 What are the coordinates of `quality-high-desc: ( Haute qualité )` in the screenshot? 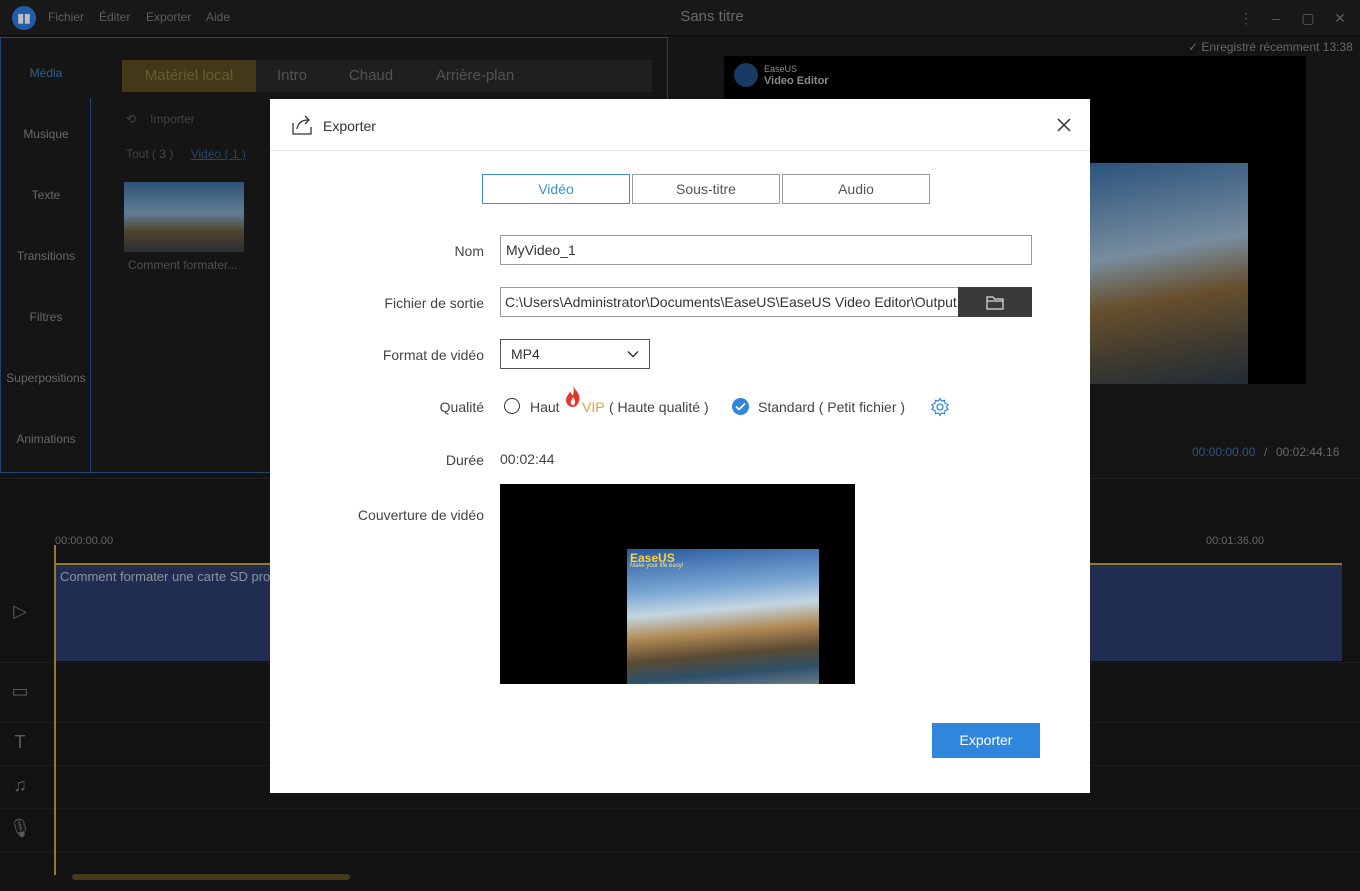 It's located at (659, 407).